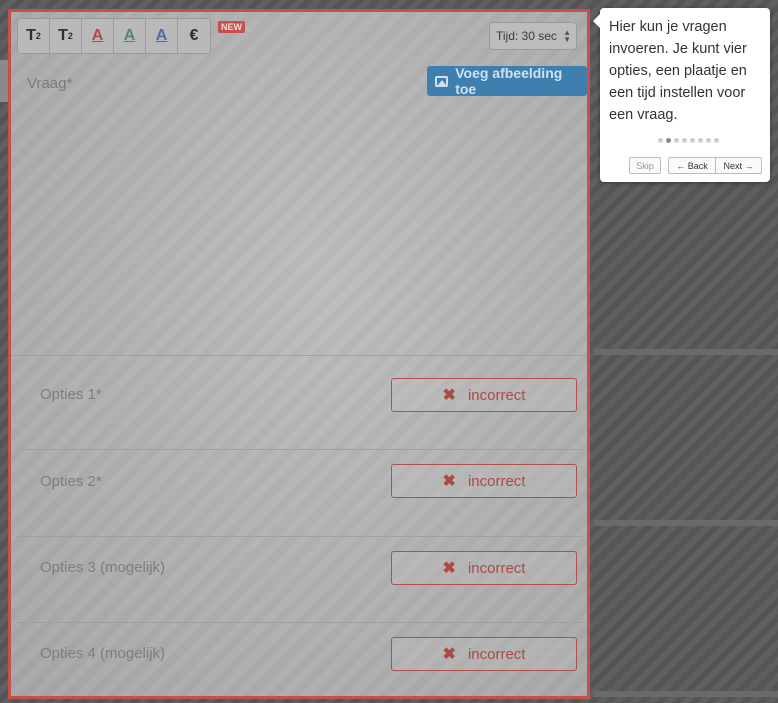  What do you see at coordinates (71, 481) in the screenshot?
I see `option-2-input: Opties 2*` at bounding box center [71, 481].